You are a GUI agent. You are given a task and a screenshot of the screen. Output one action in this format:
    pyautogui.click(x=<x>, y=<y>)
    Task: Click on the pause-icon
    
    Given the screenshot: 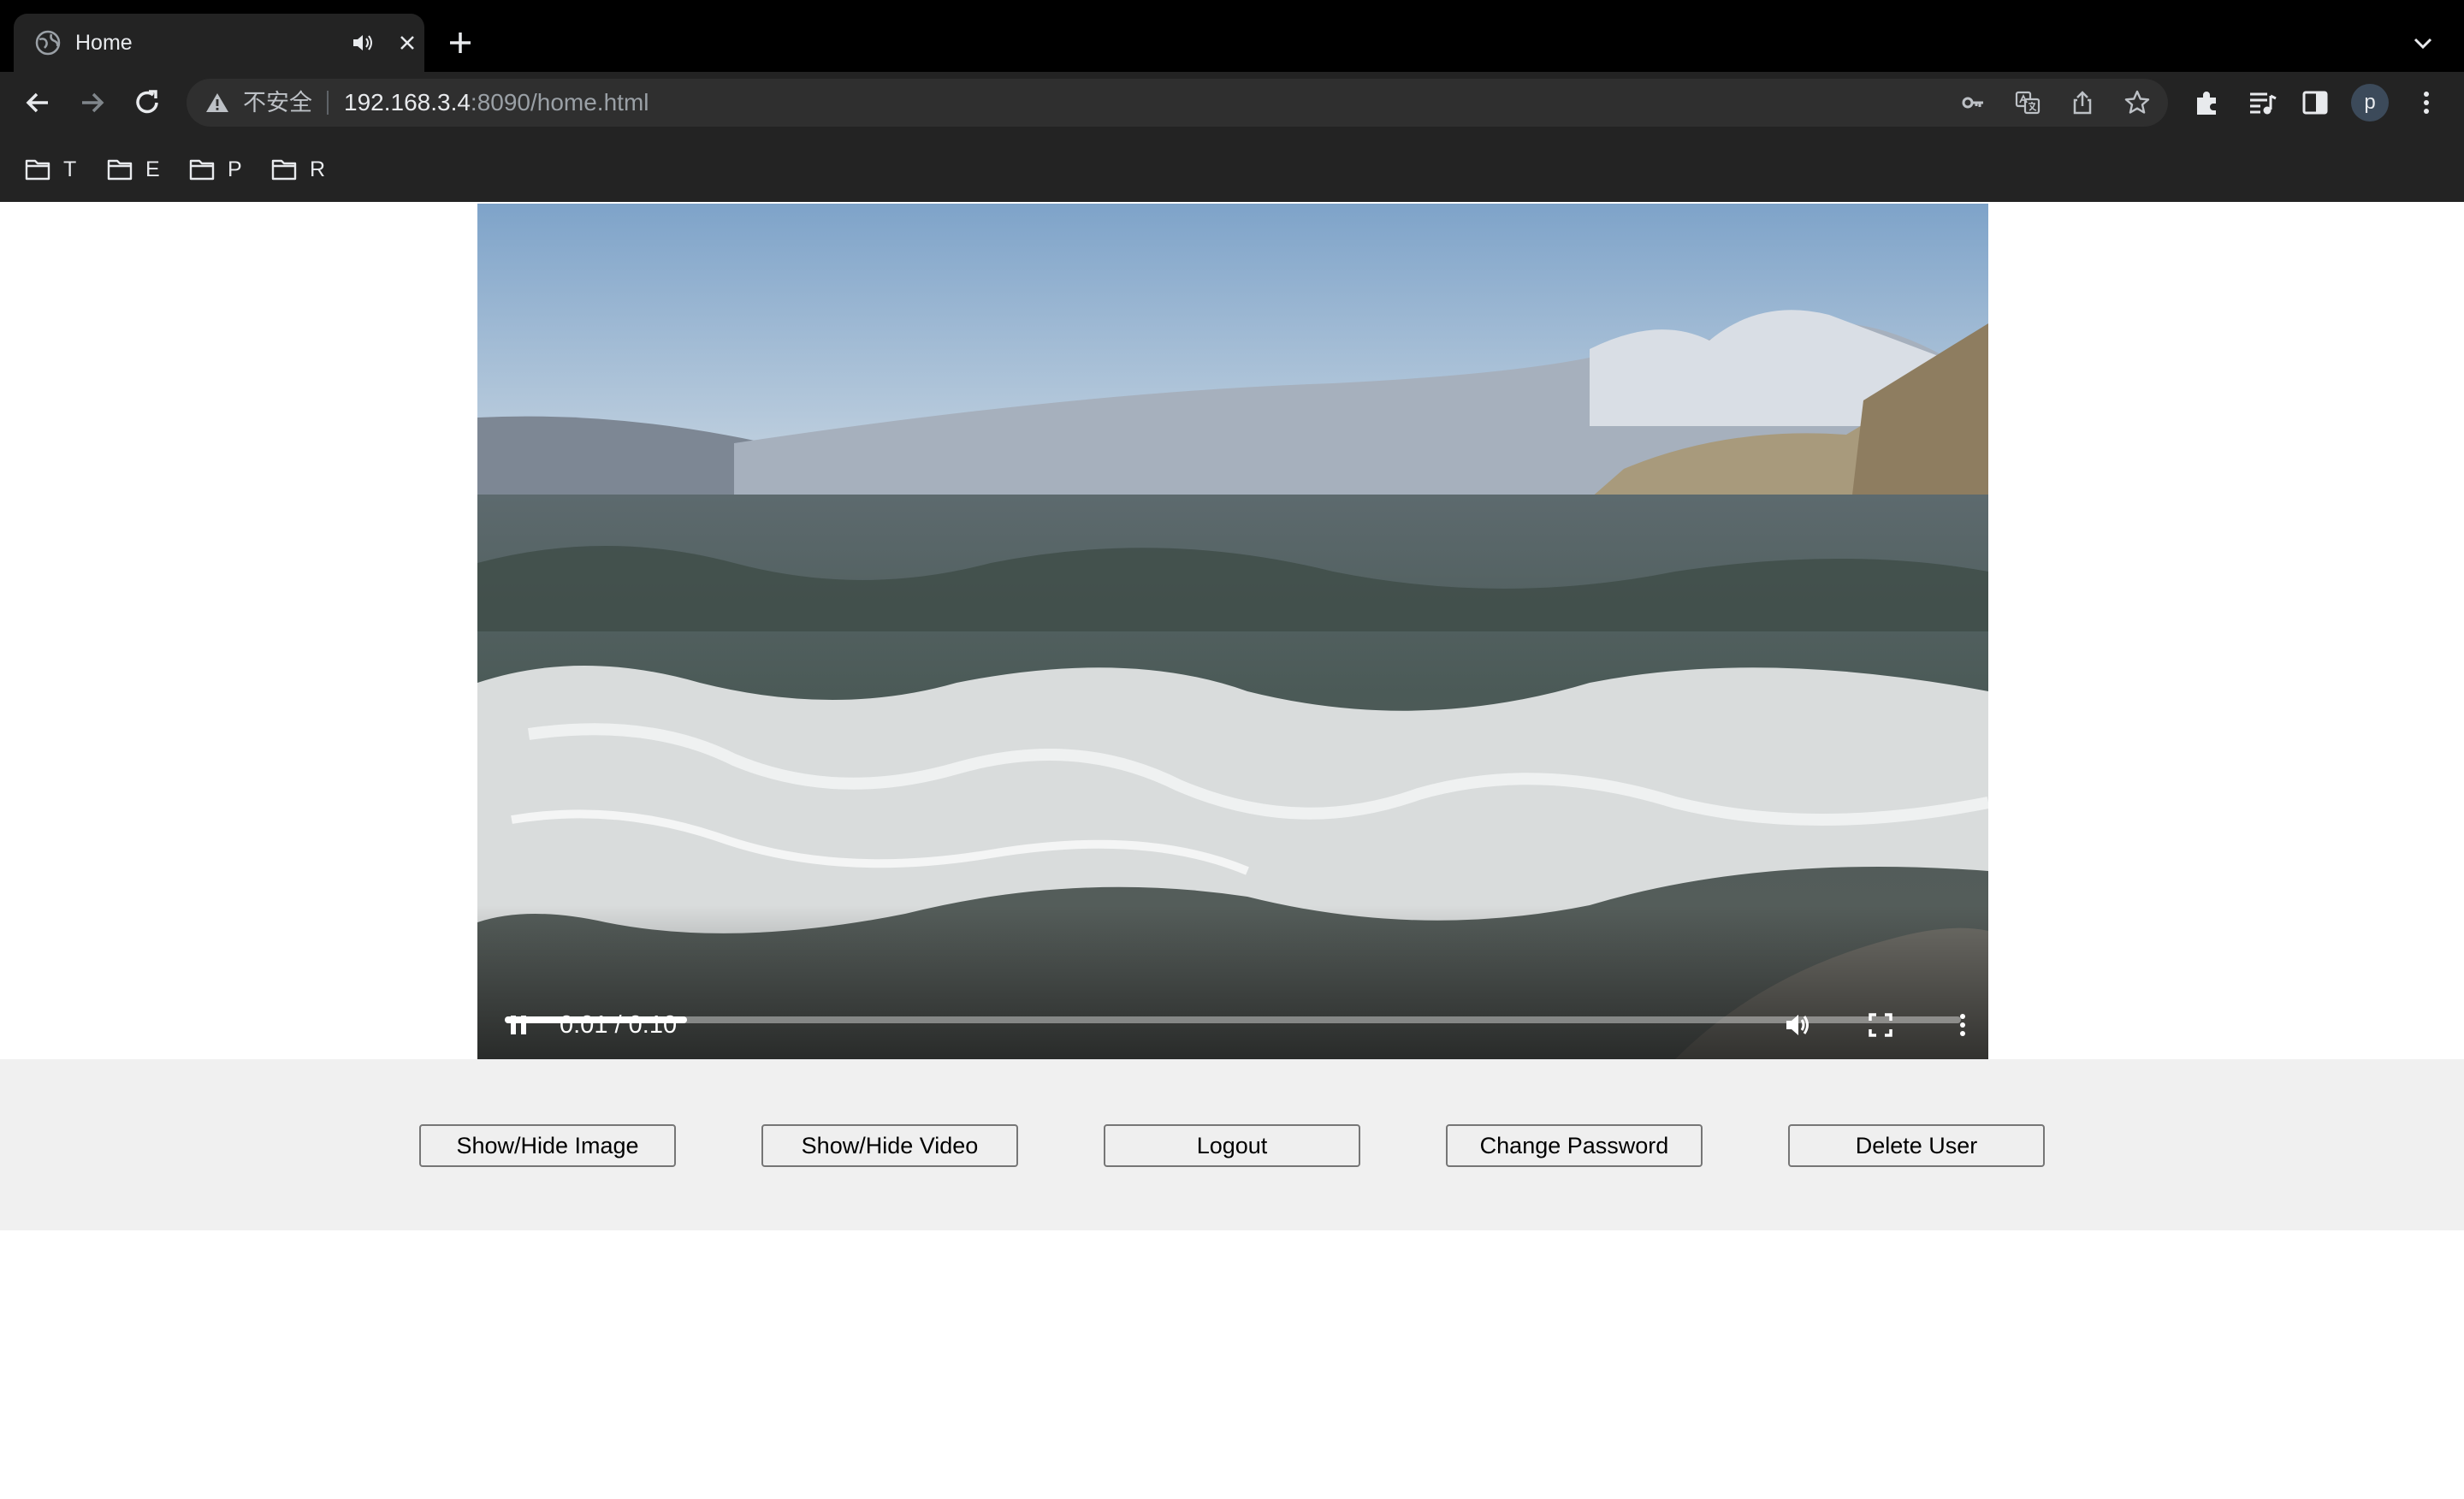 What is the action you would take?
    pyautogui.click(x=518, y=1025)
    